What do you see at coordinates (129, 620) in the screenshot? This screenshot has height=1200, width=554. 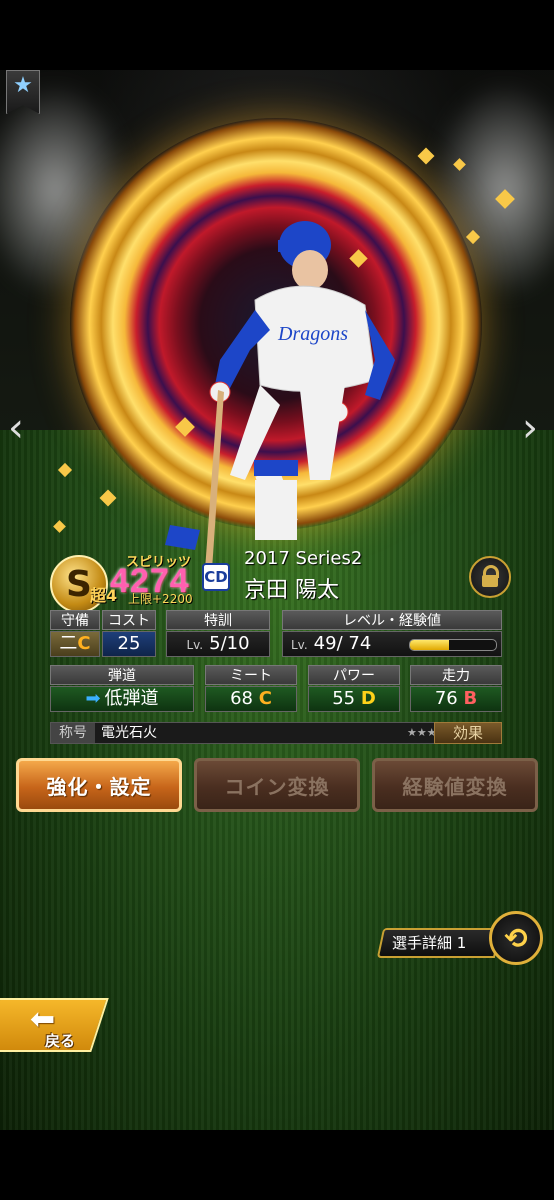 I see `cost-header: コスト` at bounding box center [129, 620].